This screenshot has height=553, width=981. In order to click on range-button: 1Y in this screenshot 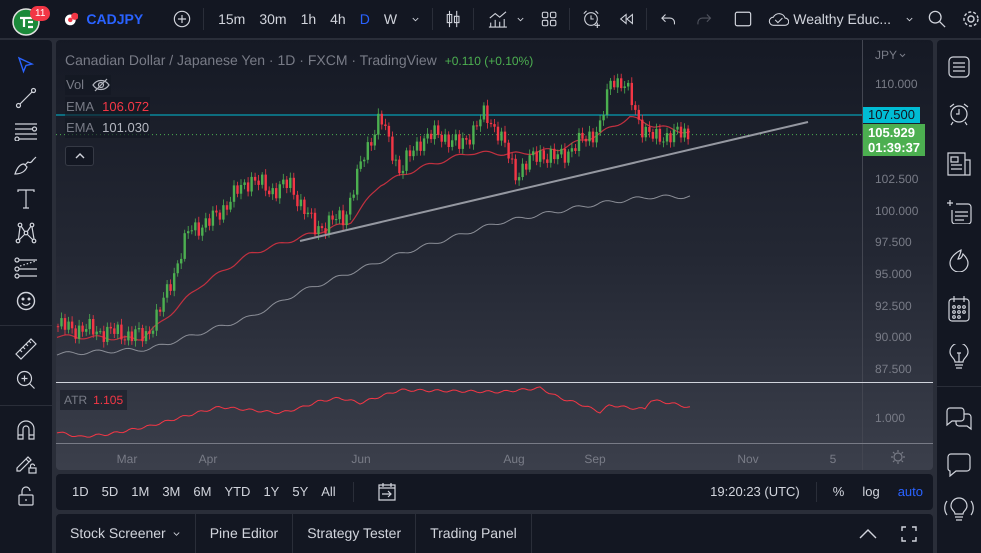, I will do `click(271, 492)`.